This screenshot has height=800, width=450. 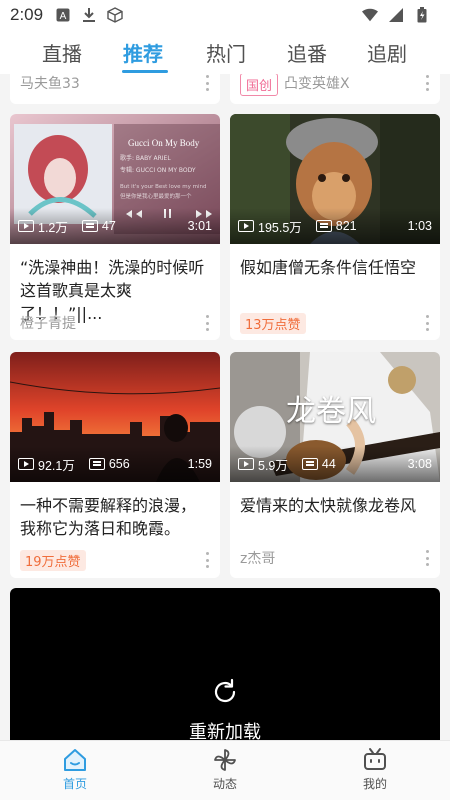 I want to click on svg-text: 专辑: GUCCI ON MY BODY, so click(x=158, y=170).